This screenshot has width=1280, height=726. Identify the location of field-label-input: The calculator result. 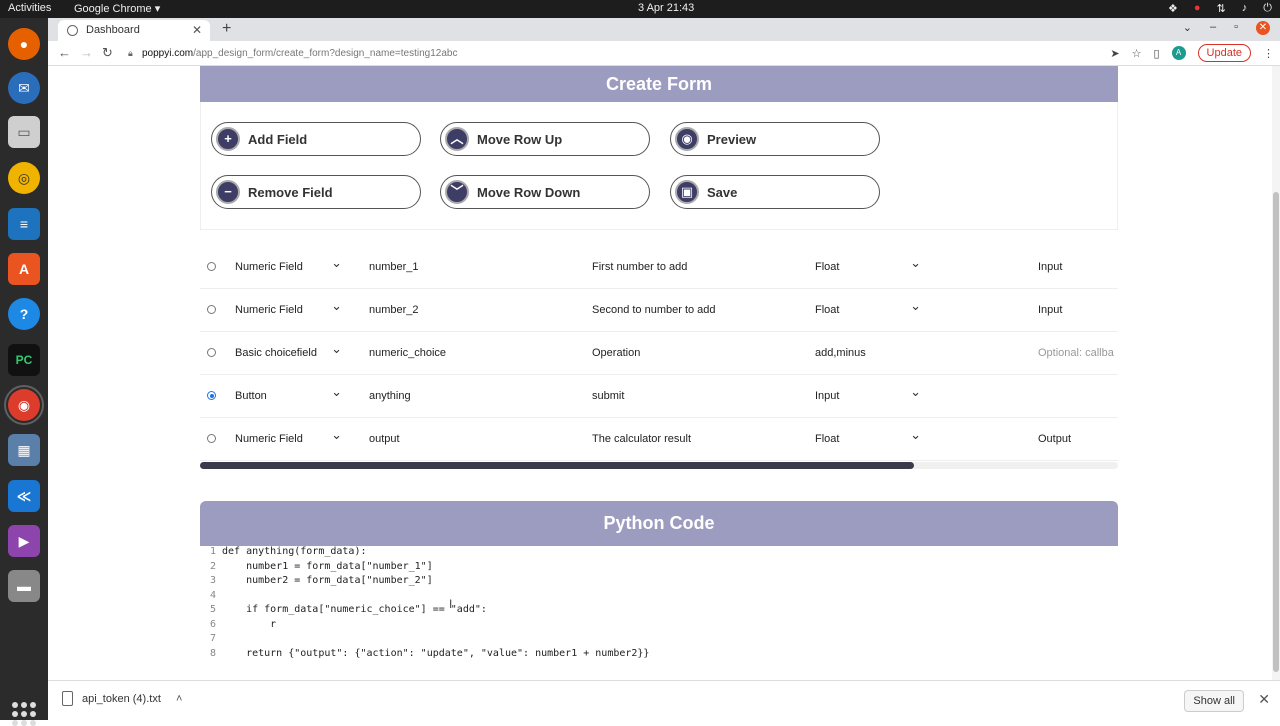
(692, 439).